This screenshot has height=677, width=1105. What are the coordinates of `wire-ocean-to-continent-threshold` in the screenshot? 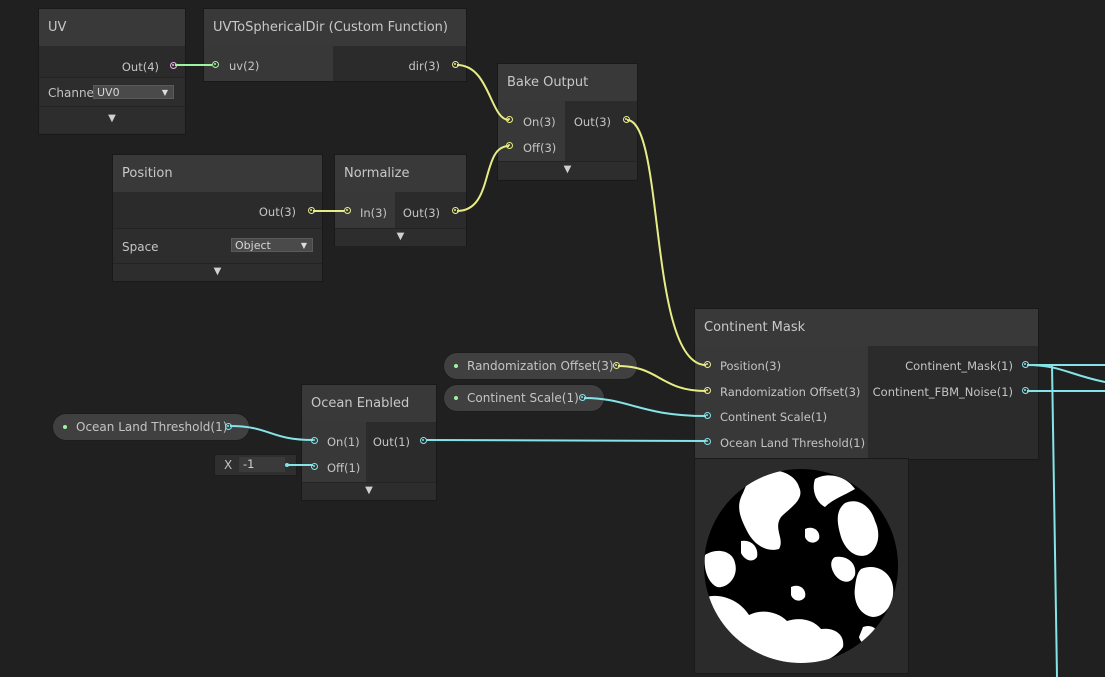 It's located at (566, 440).